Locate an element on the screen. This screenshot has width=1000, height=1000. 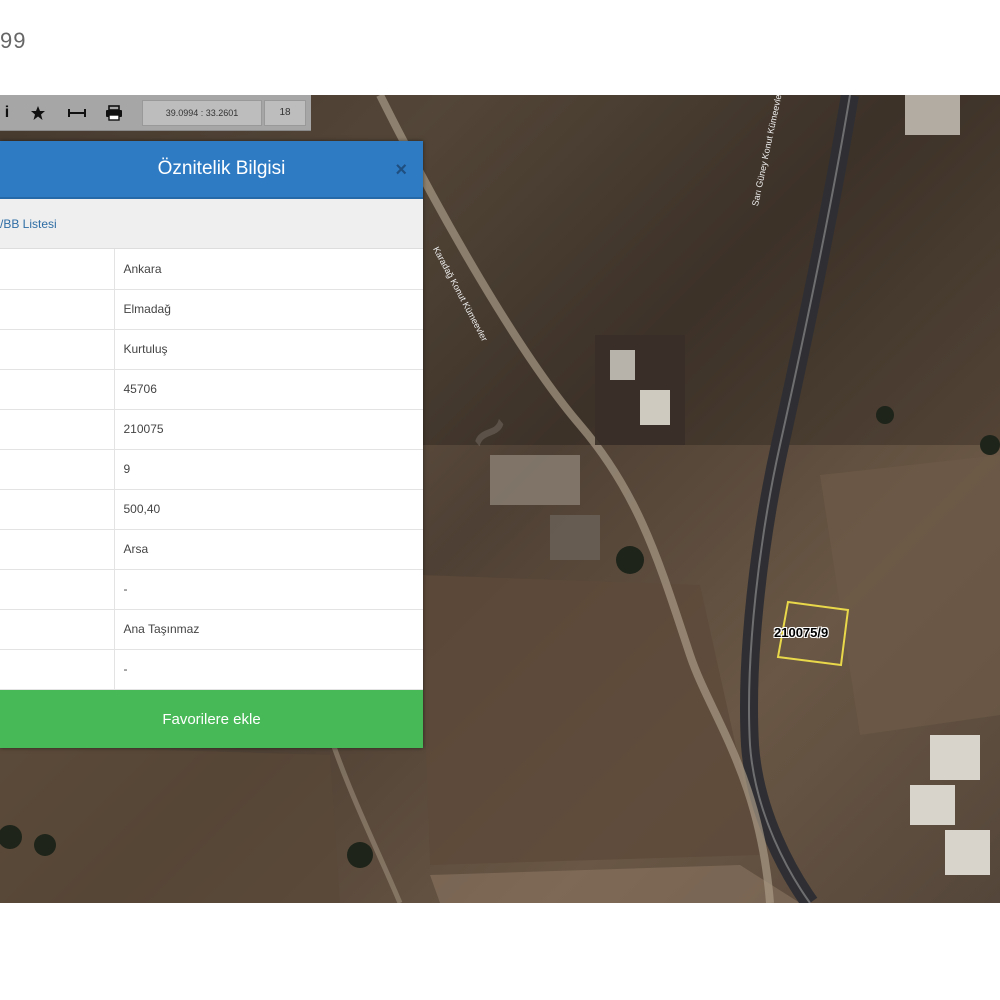
close-icon: × is located at coordinates (401, 170).